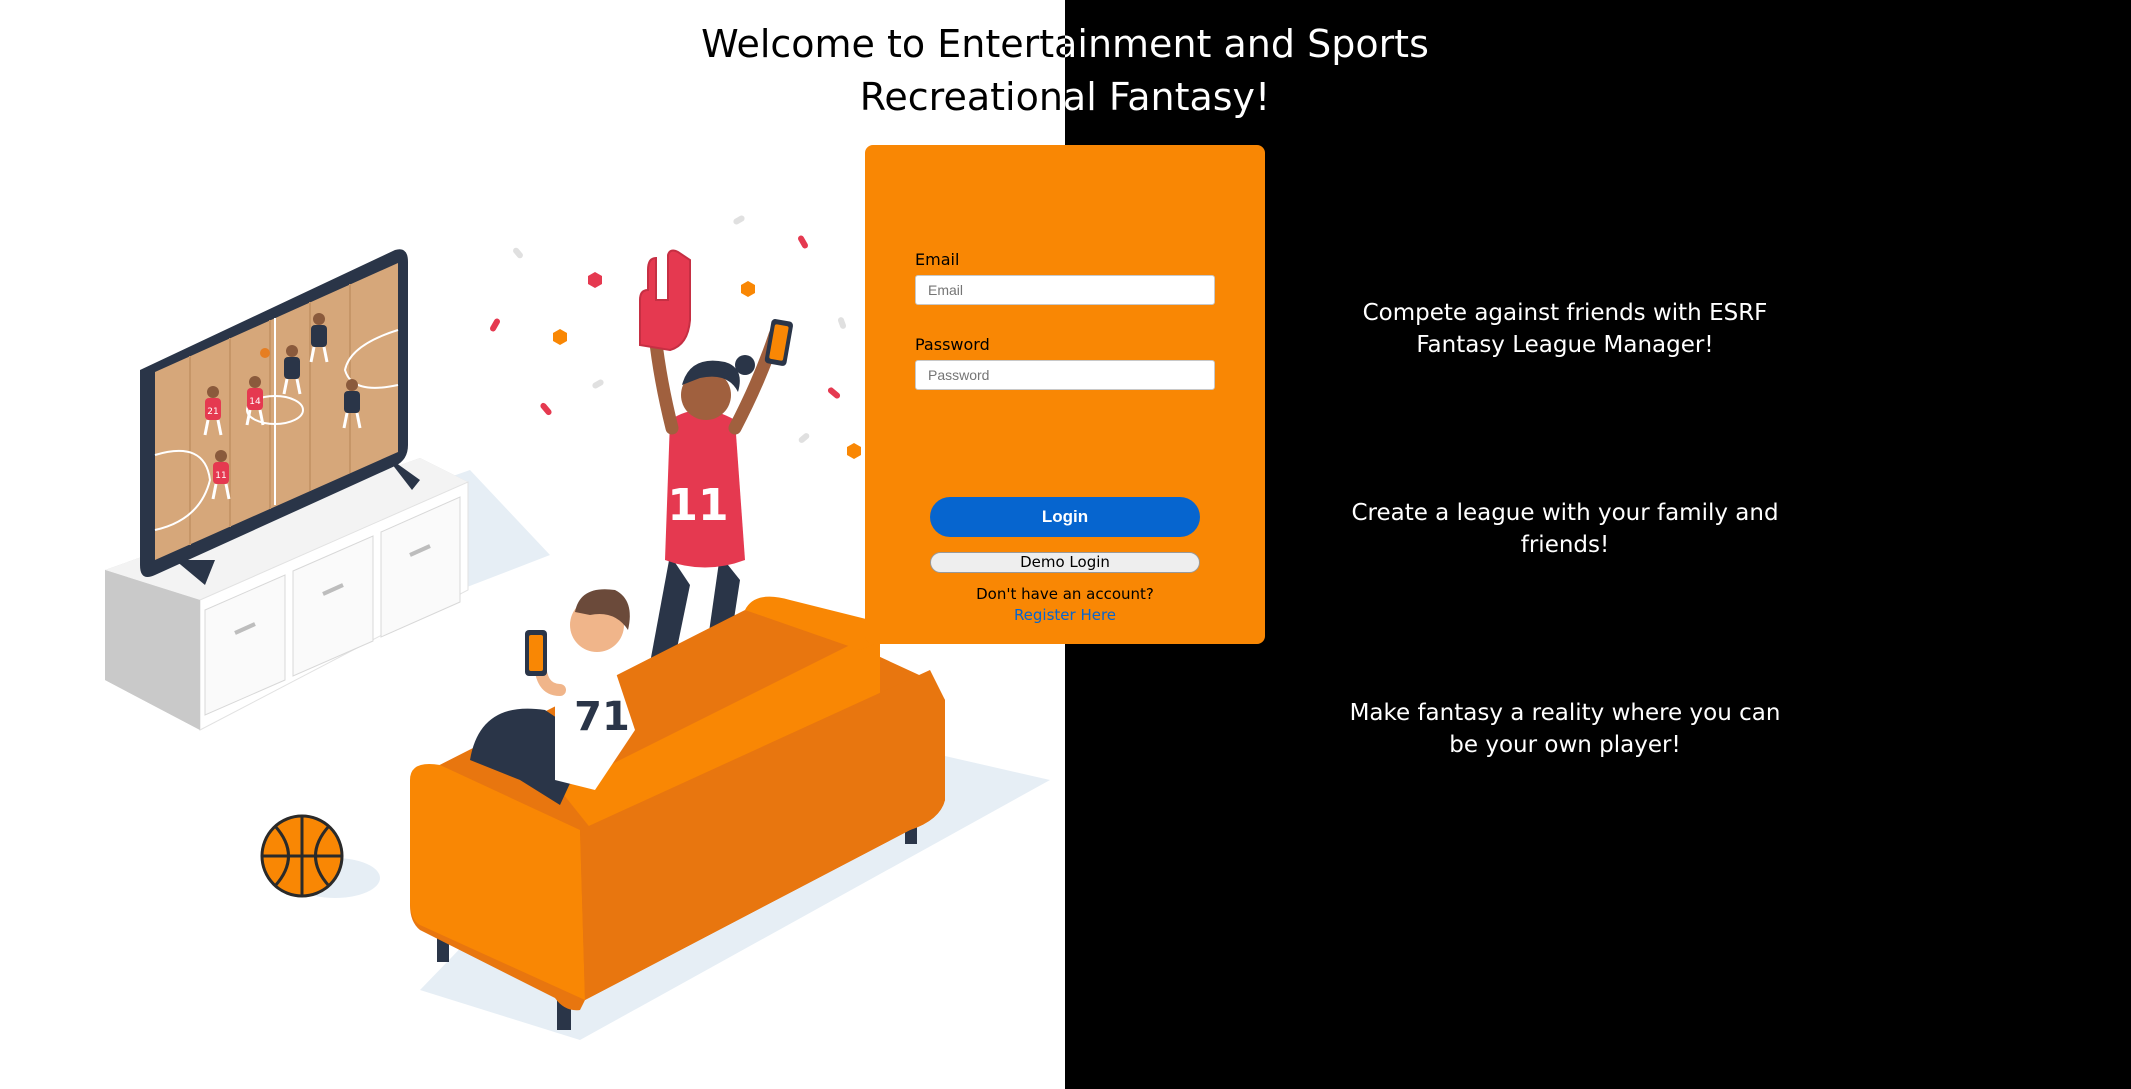  I want to click on page-title-line-1: Welcome to Entertainment and Sports, so click(1065, 44).